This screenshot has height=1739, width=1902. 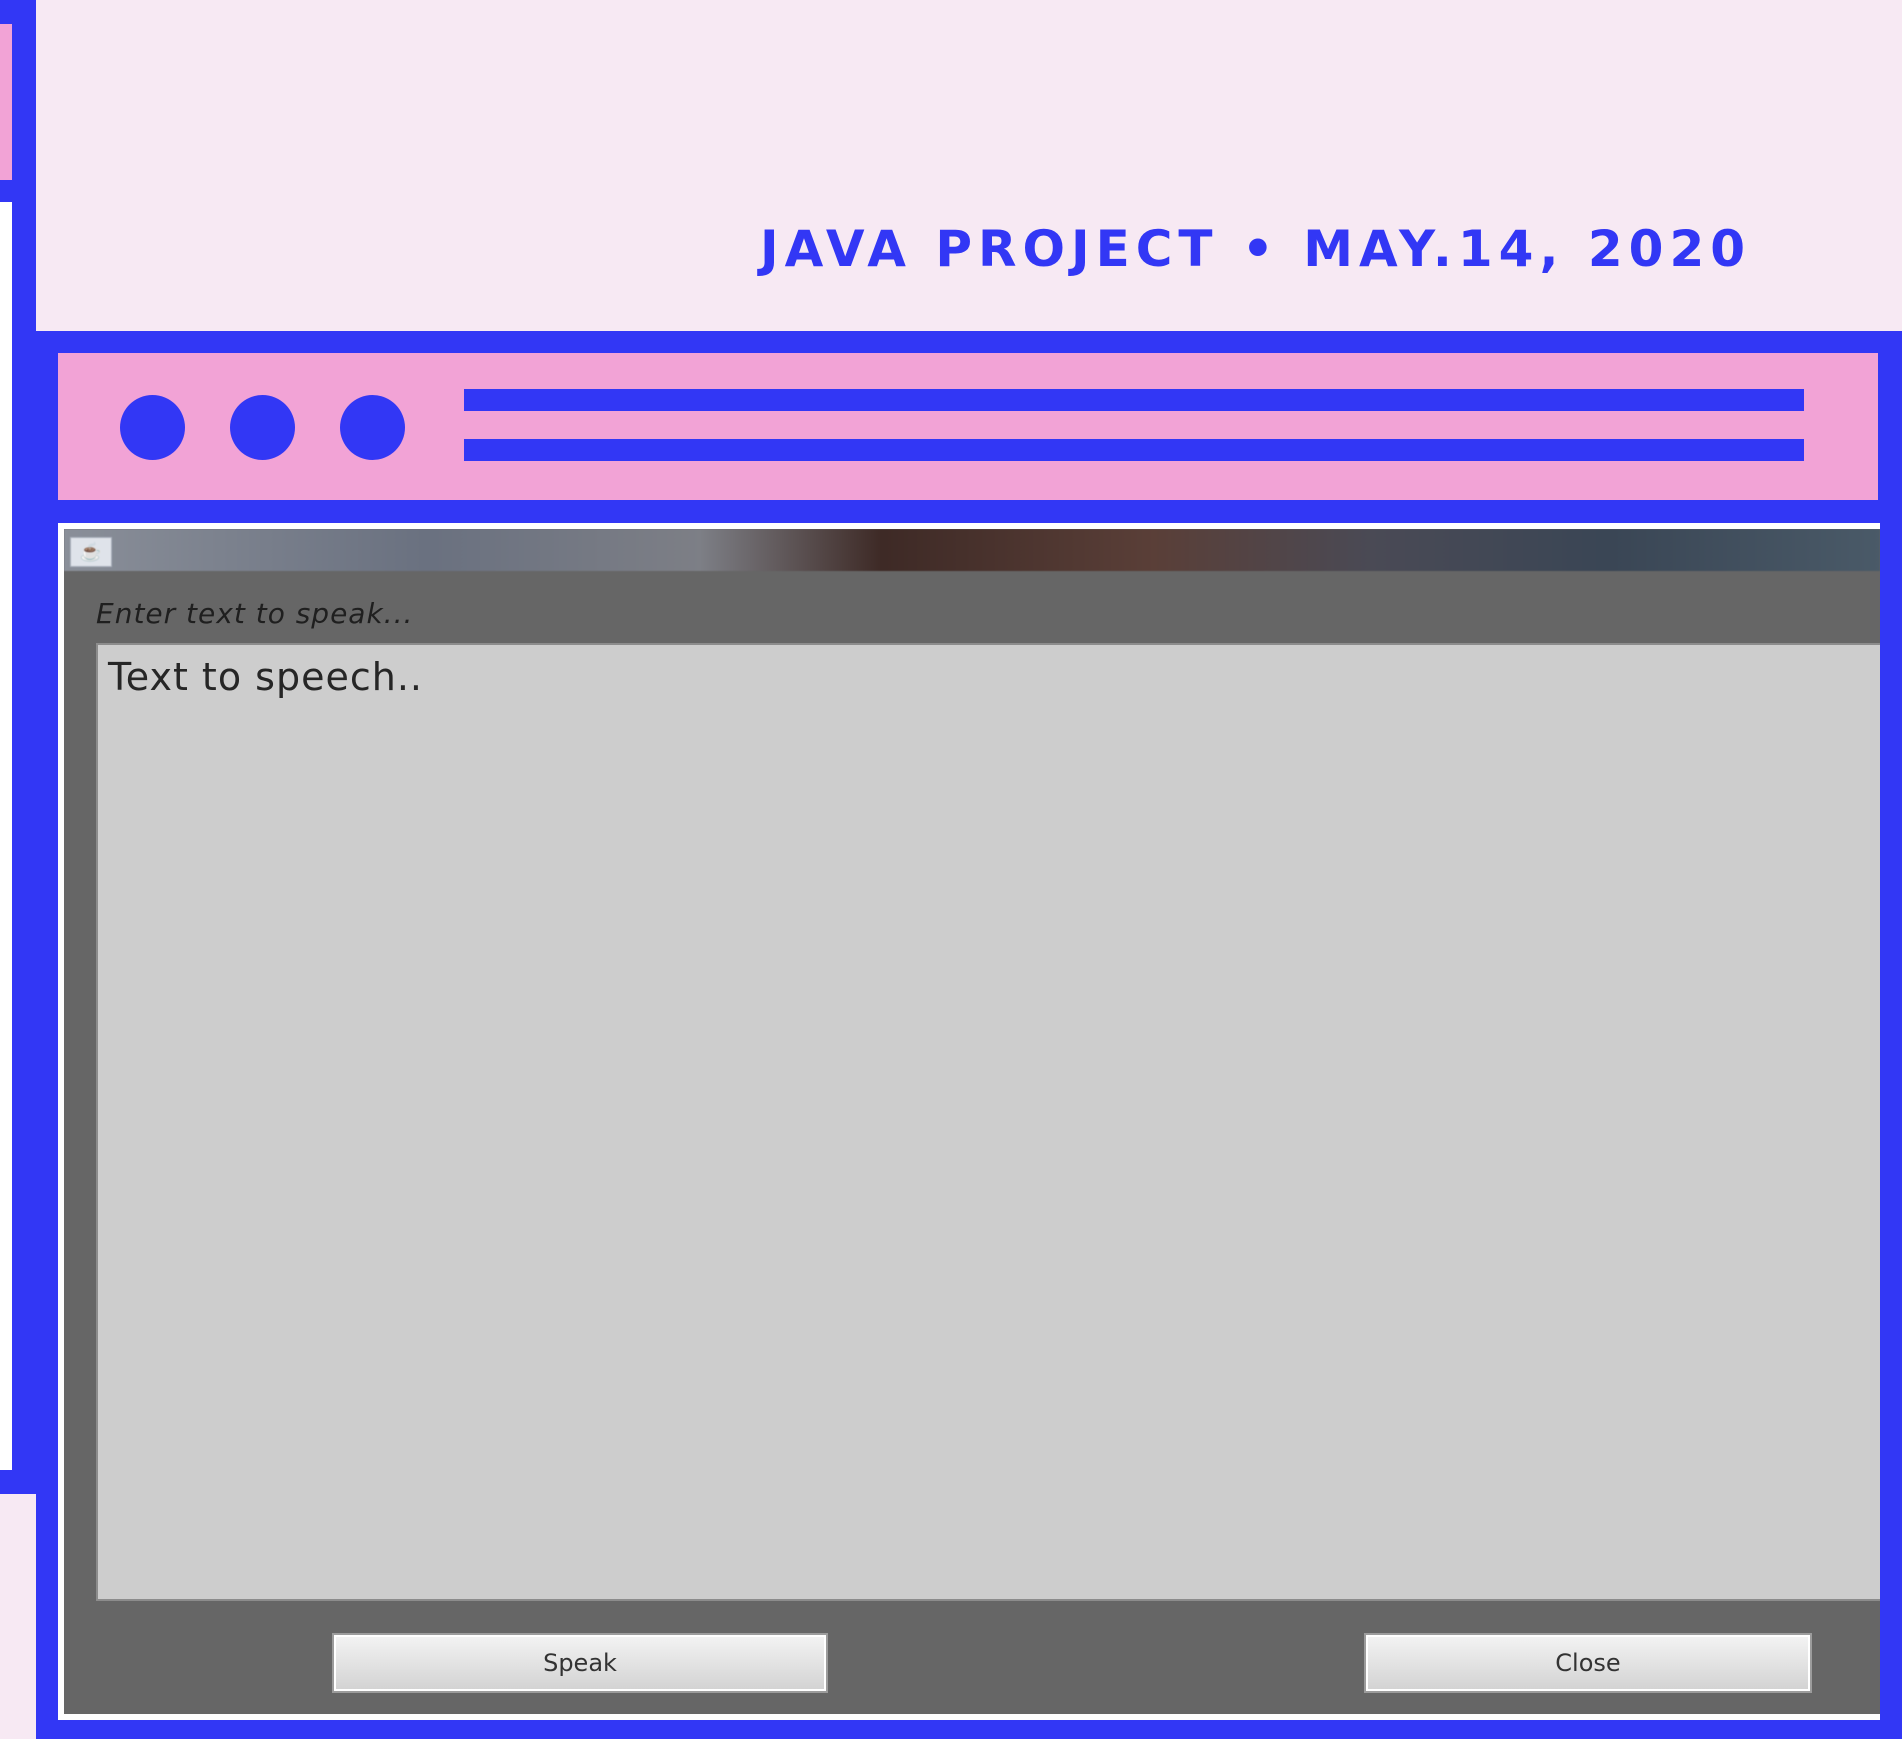 I want to click on close-button: Close, so click(x=1588, y=1663).